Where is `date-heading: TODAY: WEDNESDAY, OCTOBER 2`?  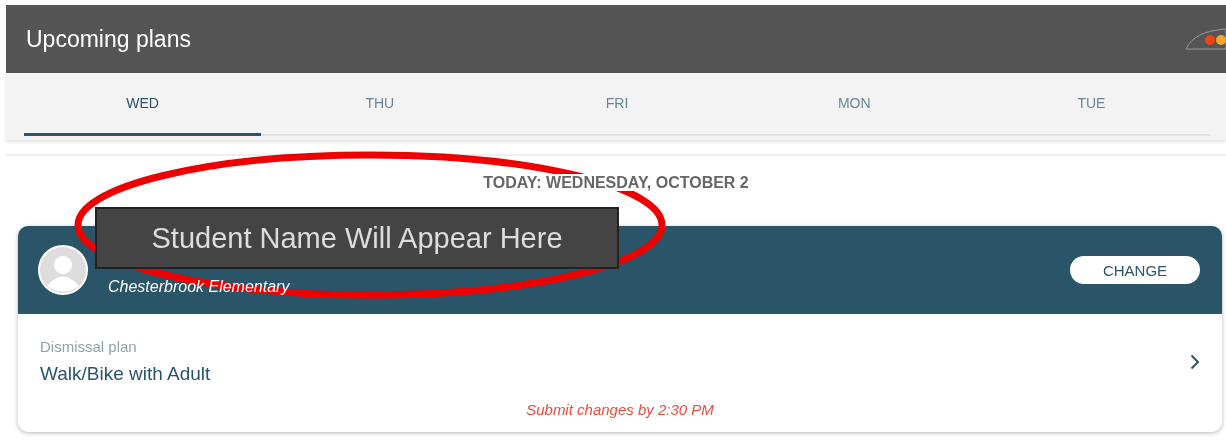 date-heading: TODAY: WEDNESDAY, OCTOBER 2 is located at coordinates (616, 182).